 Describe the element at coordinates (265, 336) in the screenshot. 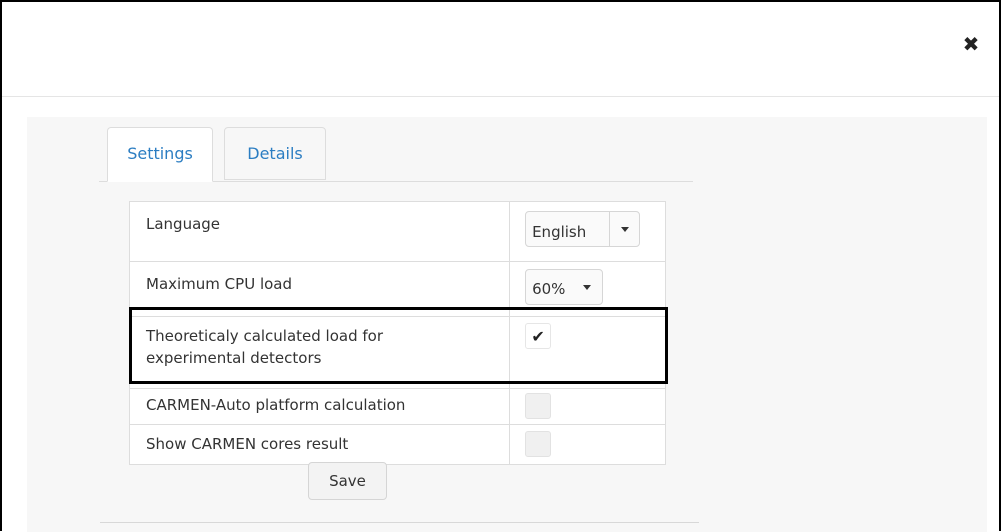

I see `theoretical-load-label-line1: Theoreticaly calculated load for` at that location.